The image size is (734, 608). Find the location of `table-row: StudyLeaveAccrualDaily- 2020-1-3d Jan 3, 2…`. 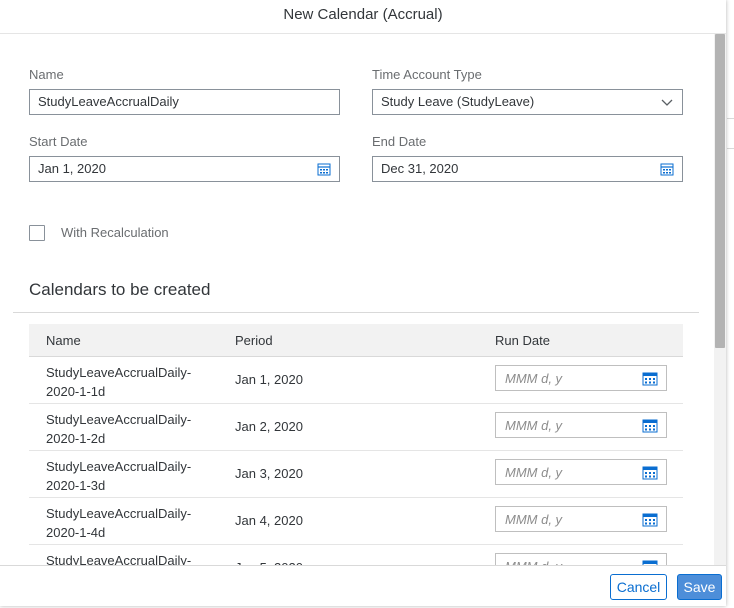

table-row: StudyLeaveAccrualDaily- 2020-1-3d Jan 3, 2… is located at coordinates (356, 474).